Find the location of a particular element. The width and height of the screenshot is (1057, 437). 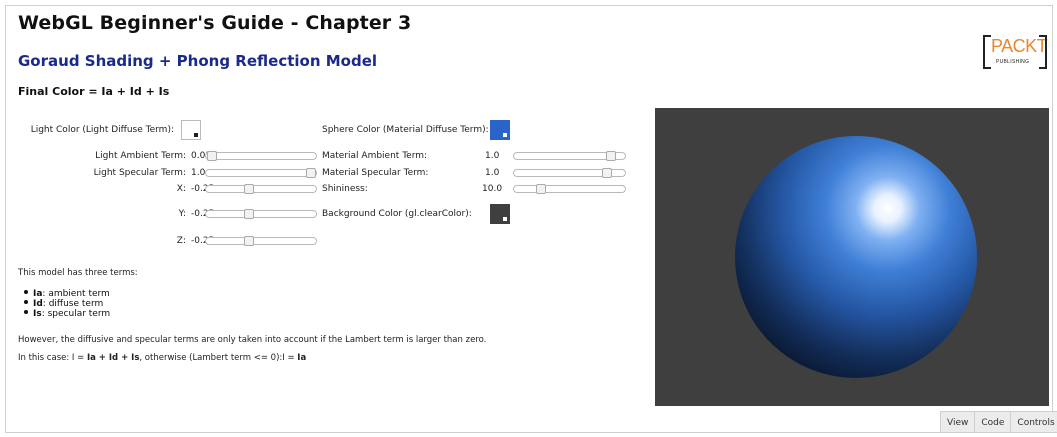

term-name: Ia is located at coordinates (38, 294).